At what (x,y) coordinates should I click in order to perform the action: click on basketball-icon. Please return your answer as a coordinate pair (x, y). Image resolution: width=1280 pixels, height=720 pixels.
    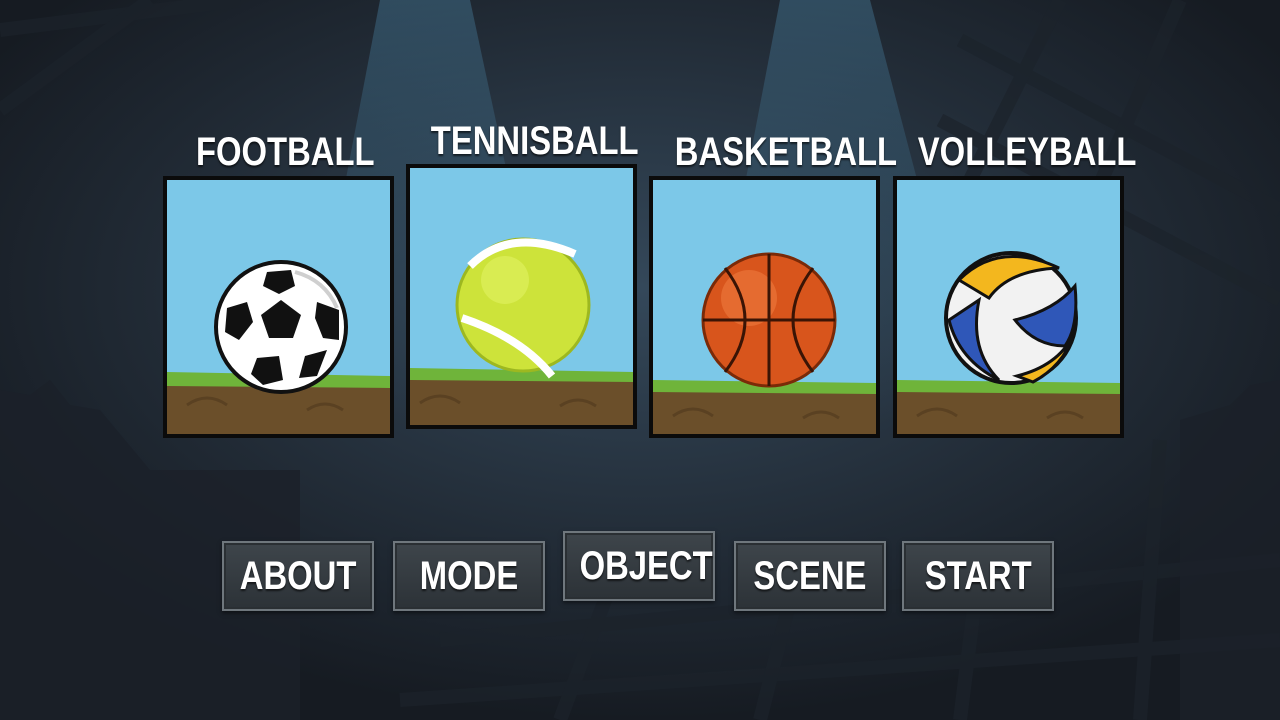
    Looking at the image, I should click on (769, 320).